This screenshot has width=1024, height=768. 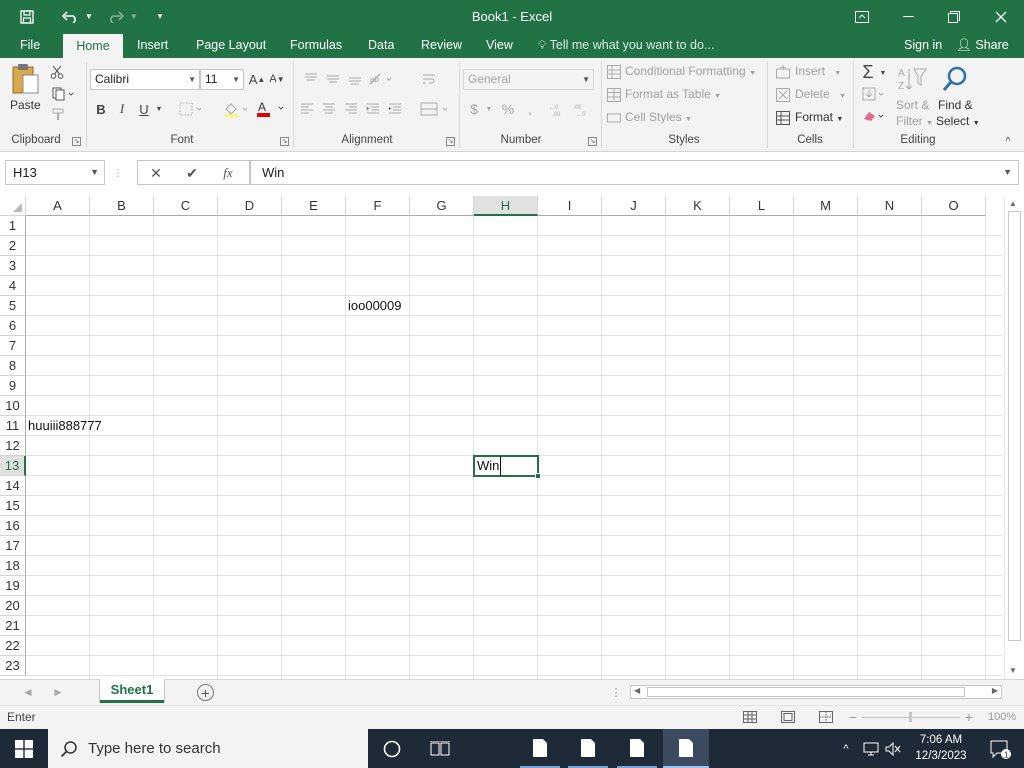 What do you see at coordinates (826, 206) in the screenshot?
I see `column-header-m: M` at bounding box center [826, 206].